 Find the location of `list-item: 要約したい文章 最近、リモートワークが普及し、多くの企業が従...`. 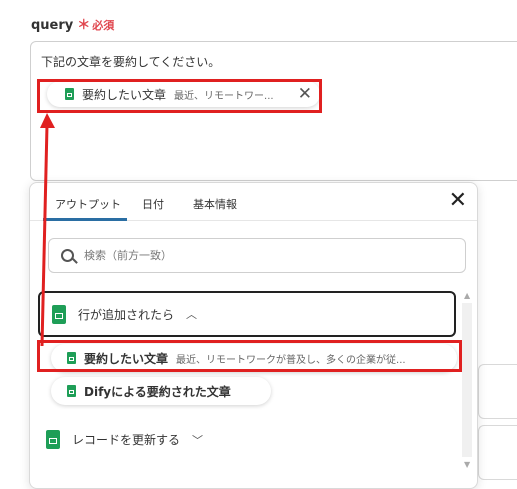

list-item: 要約したい文章 最近、リモートワークが普及し、多くの企業が従... is located at coordinates (254, 358).